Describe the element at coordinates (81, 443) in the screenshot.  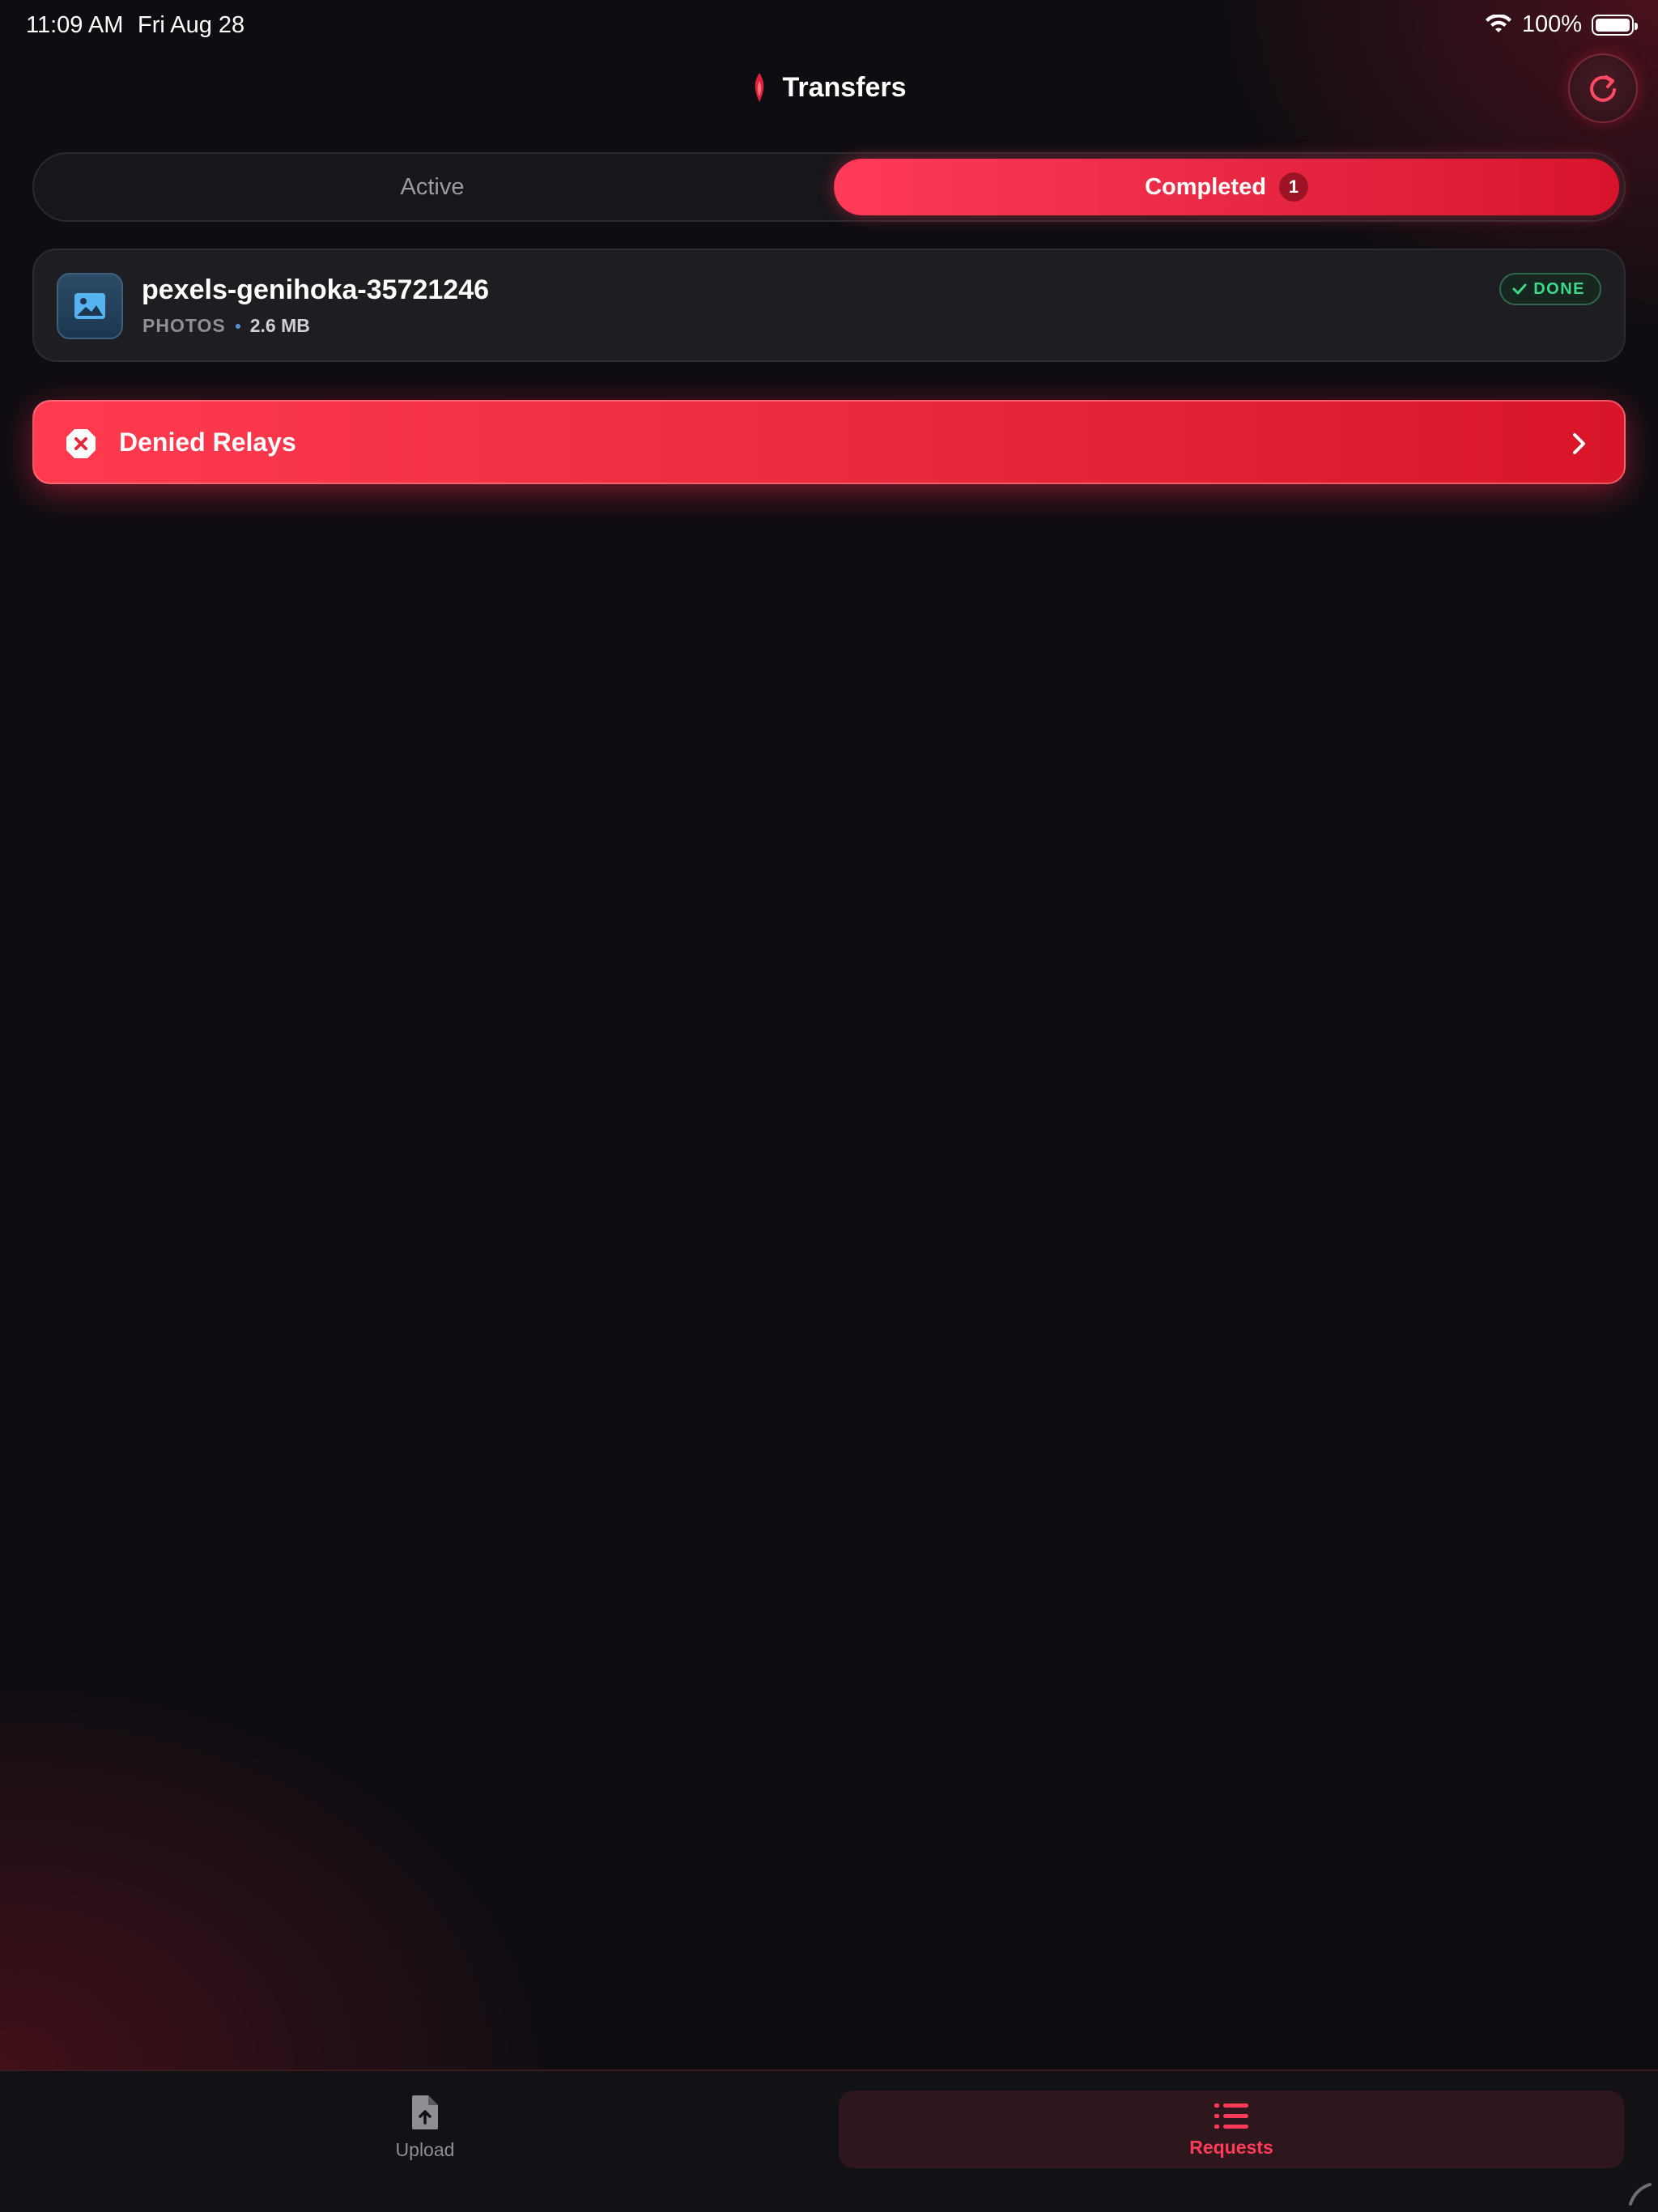
I see `x-octagon-icon` at that location.